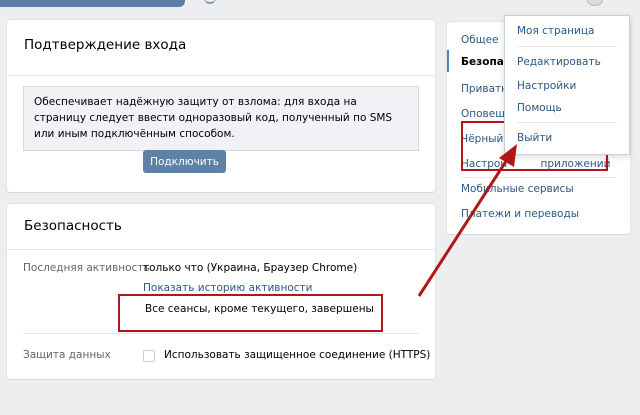 Image resolution: width=640 pixels, height=415 pixels. What do you see at coordinates (538, 177) in the screenshot?
I see `menu-separator` at bounding box center [538, 177].